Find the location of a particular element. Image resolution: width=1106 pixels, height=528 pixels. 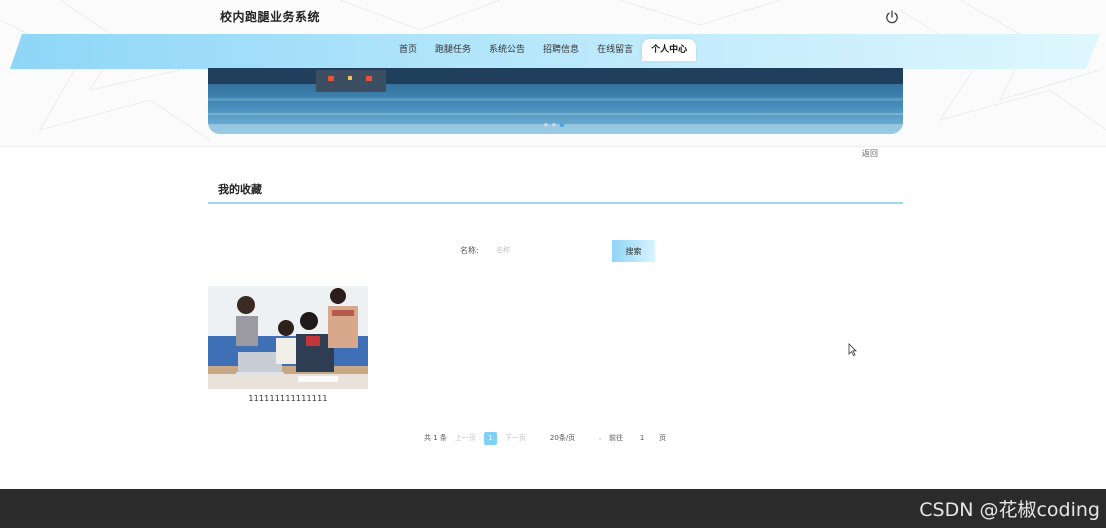

search-button: 搜索 is located at coordinates (633, 251).